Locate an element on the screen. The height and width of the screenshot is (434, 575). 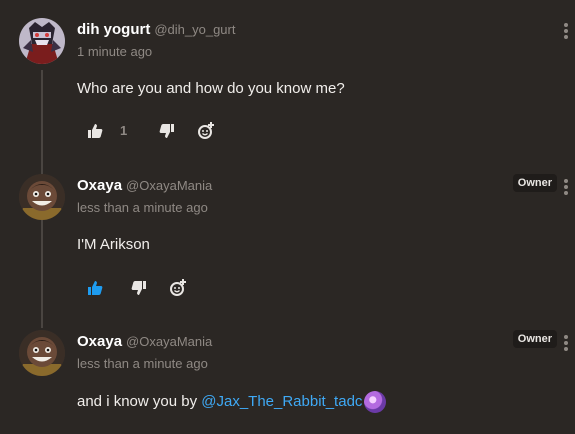
author-line: dih yogurt @dih_yo_gurt is located at coordinates (156, 30).